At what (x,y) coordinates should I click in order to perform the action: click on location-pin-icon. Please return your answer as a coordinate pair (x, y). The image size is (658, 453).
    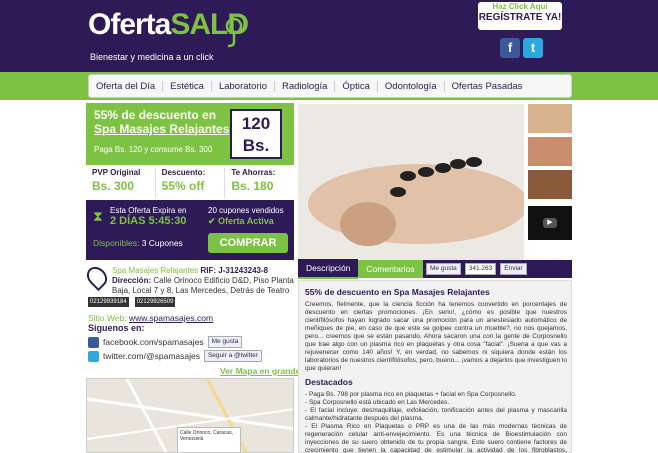
    Looking at the image, I should click on (97, 277).